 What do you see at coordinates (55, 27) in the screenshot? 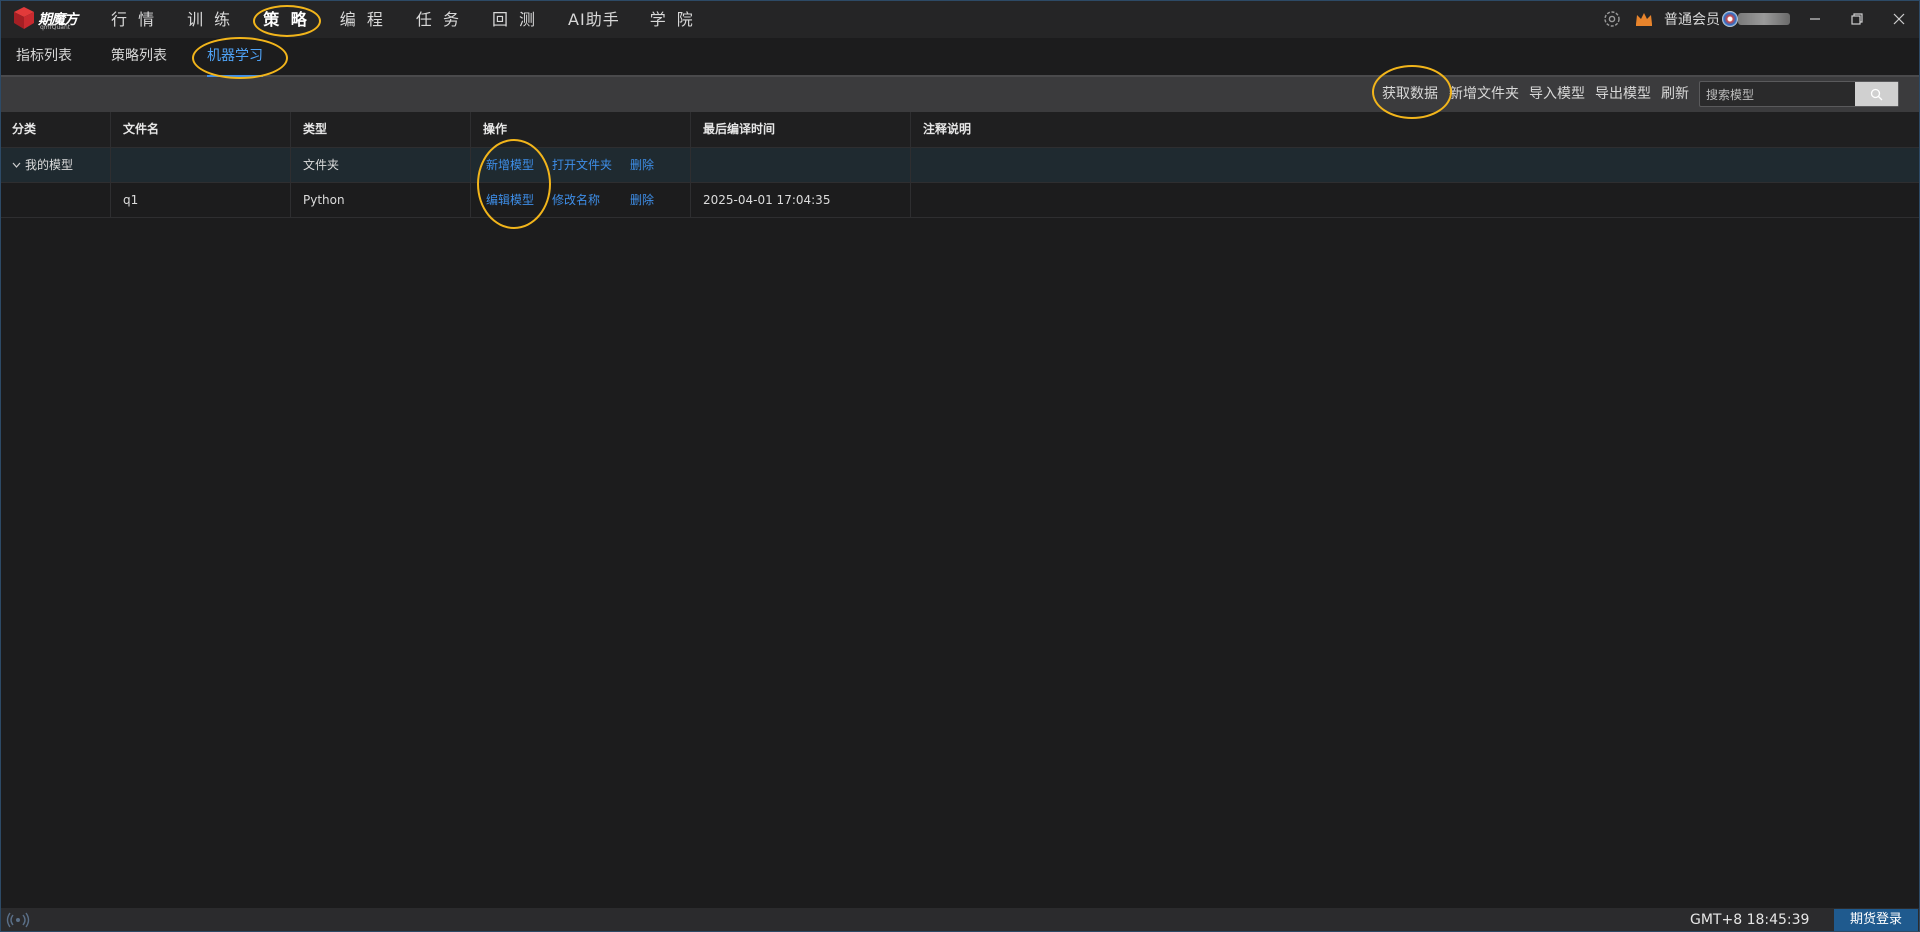
I see `logo-subtitle: qmfQuant` at bounding box center [55, 27].